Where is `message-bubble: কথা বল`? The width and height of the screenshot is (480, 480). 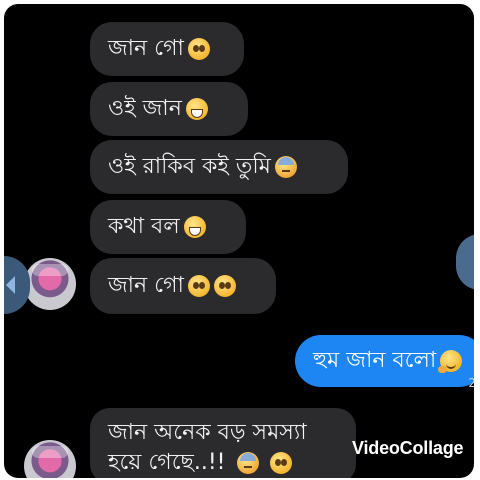
message-bubble: কথা বল is located at coordinates (168, 227).